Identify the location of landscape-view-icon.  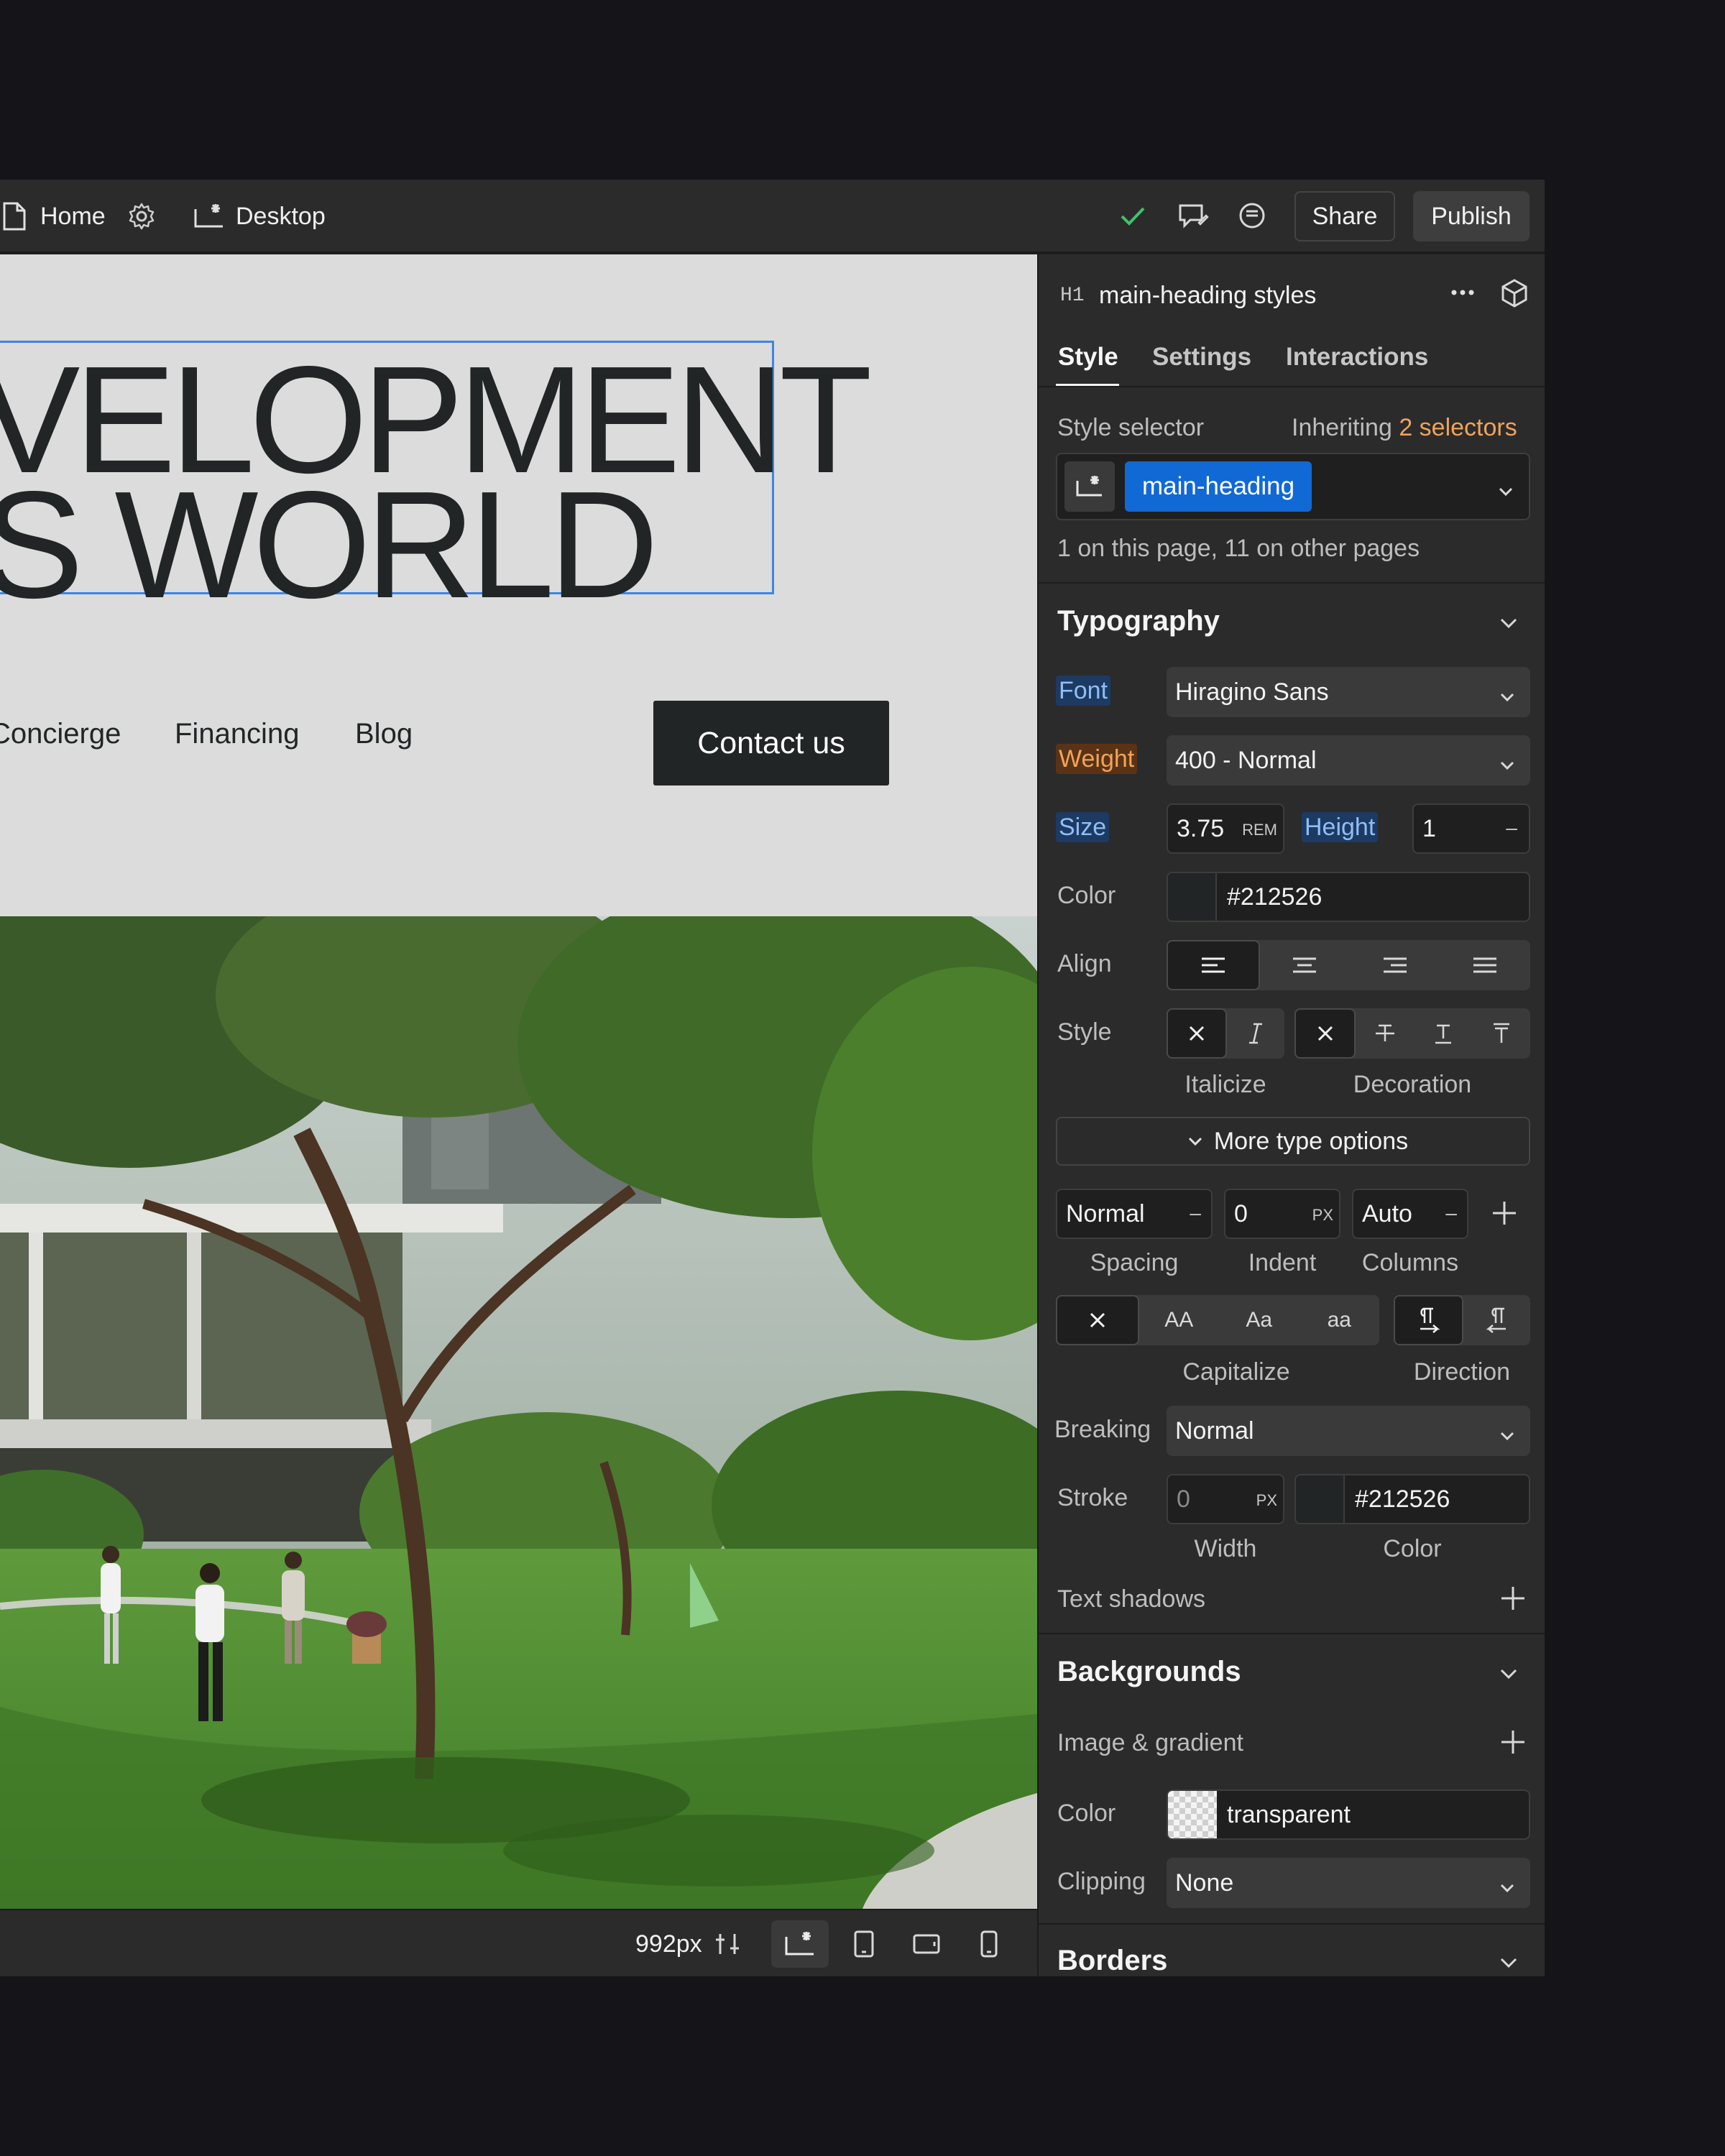
(926, 1944).